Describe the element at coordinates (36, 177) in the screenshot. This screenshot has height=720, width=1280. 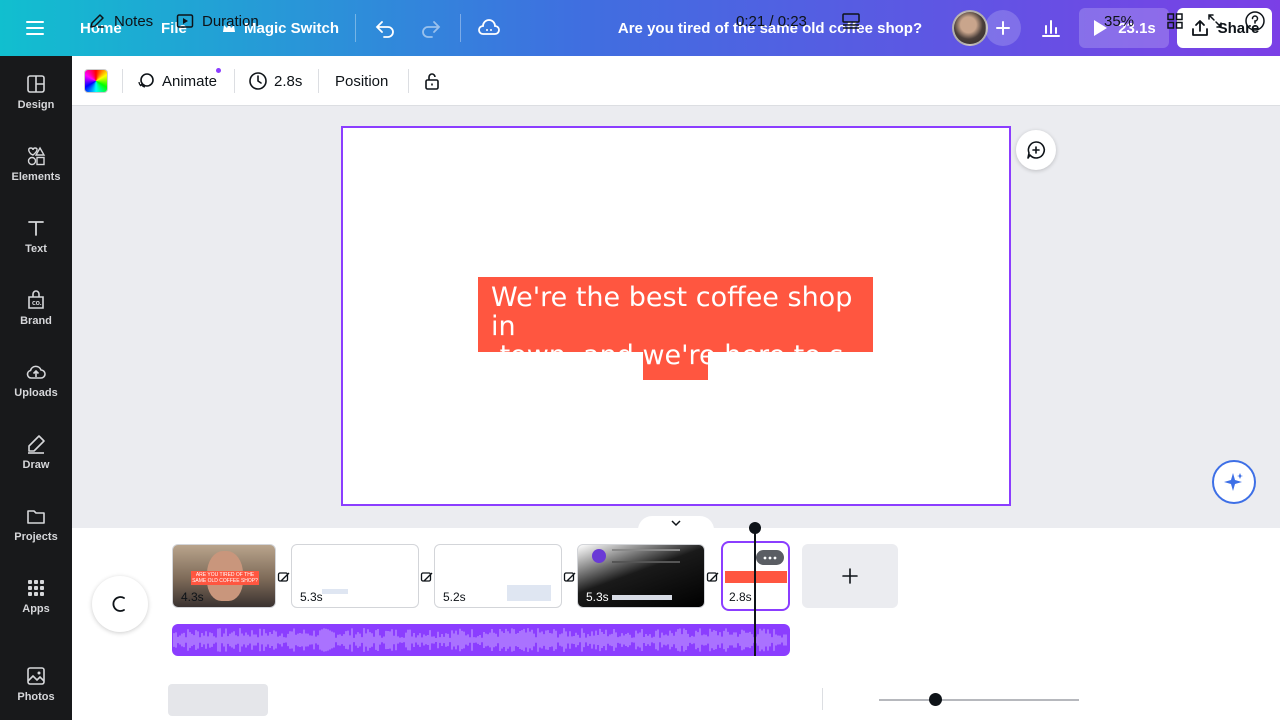
I see `sidebar-item-label: Elements` at that location.